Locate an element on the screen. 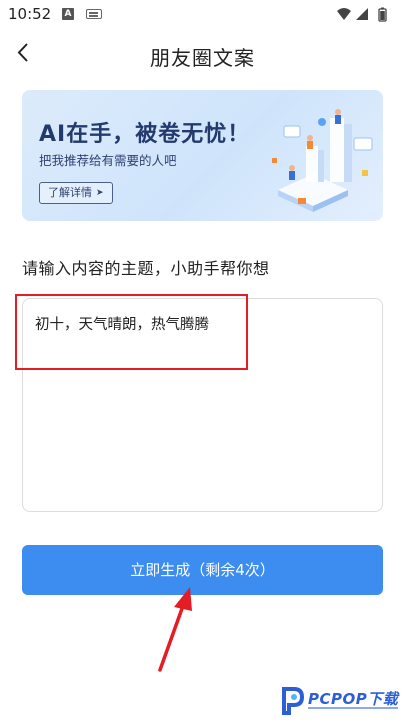  status-time: 10:52 is located at coordinates (30, 14).